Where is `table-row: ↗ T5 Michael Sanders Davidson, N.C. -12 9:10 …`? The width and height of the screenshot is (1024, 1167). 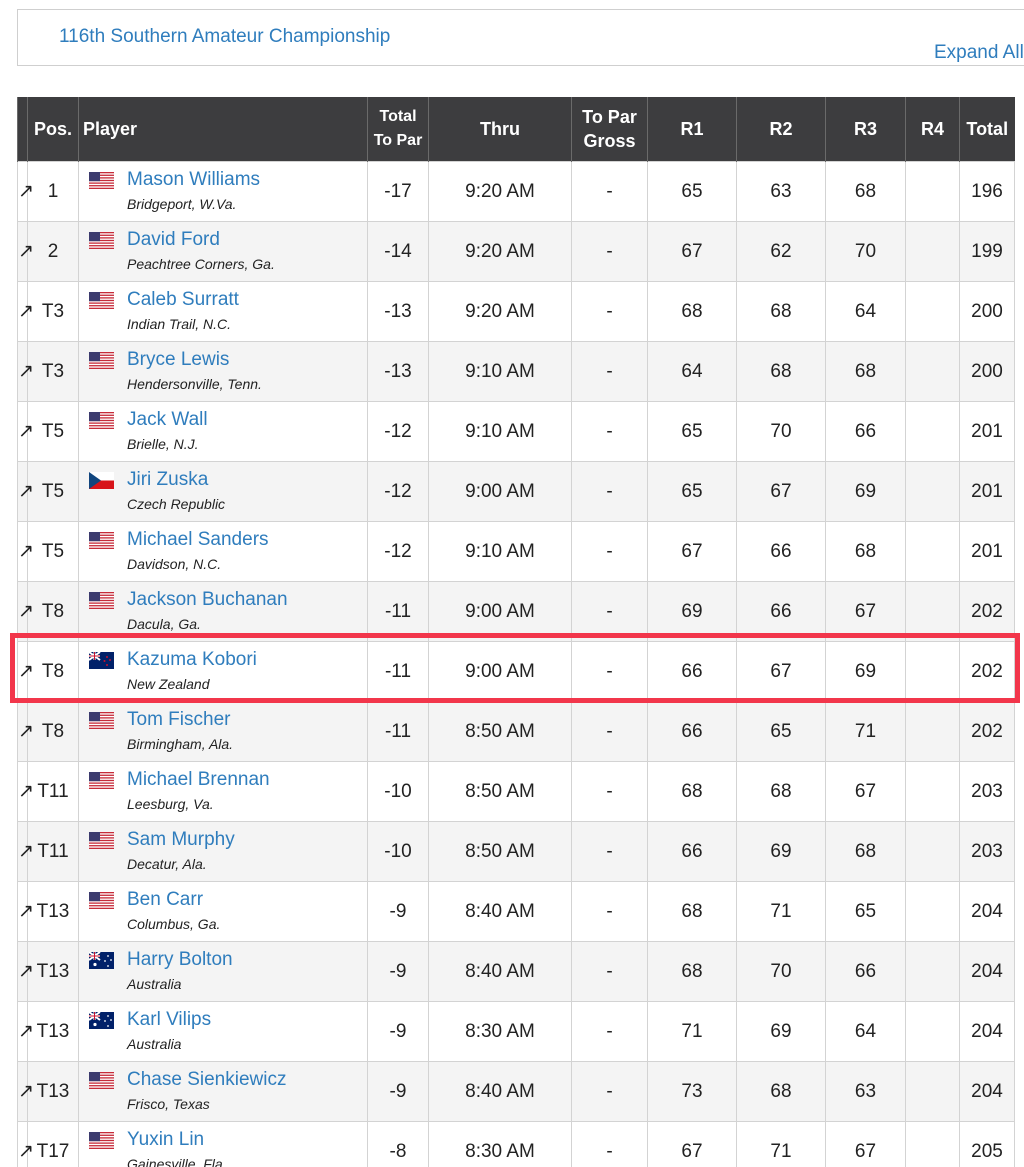 table-row: ↗ T5 Michael Sanders Davidson, N.C. -12 9:10 … is located at coordinates (516, 551).